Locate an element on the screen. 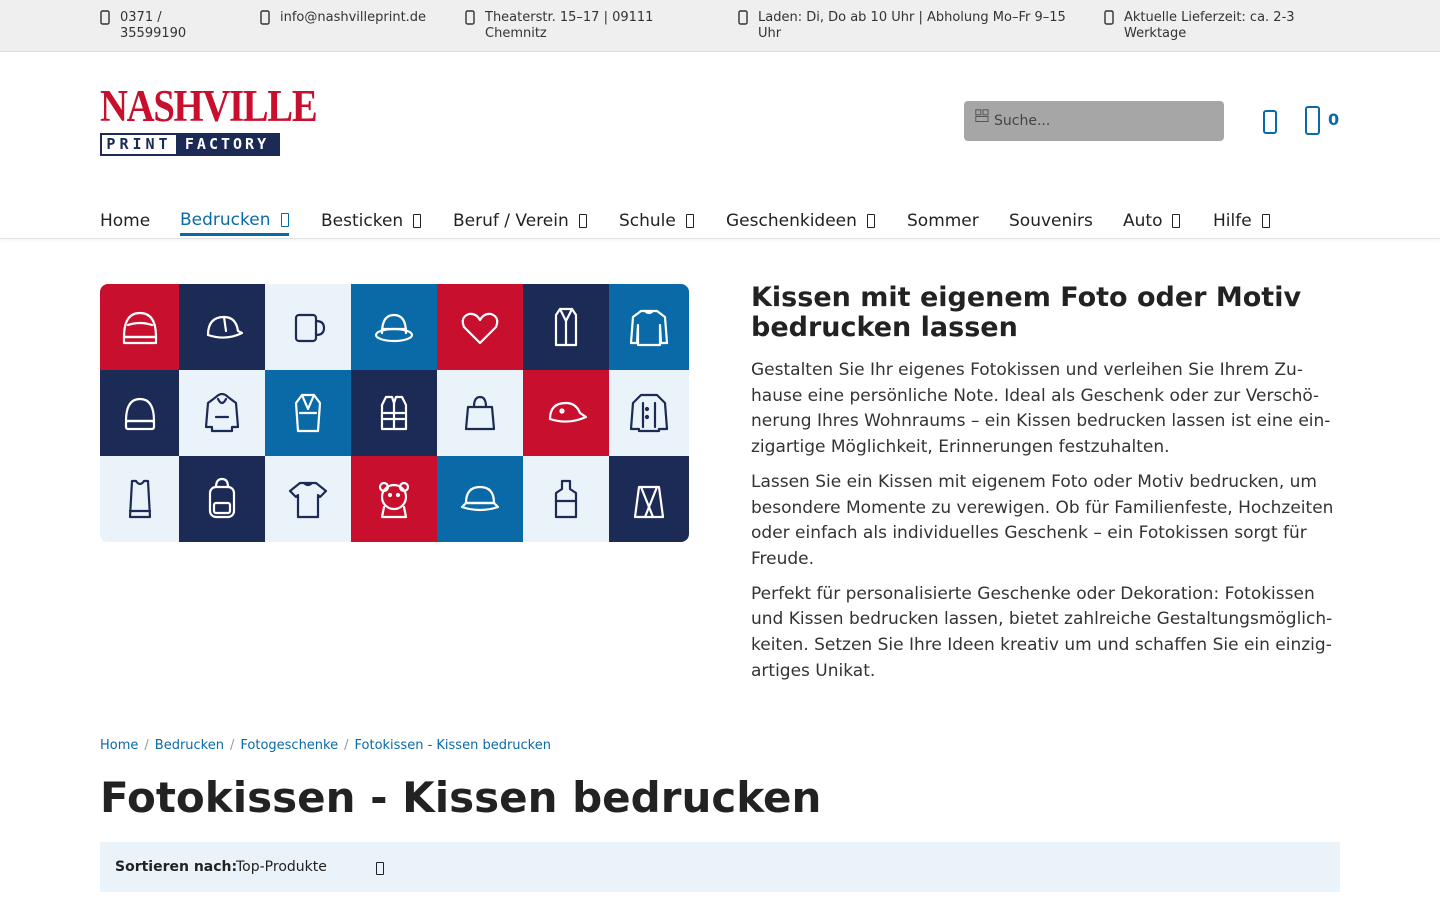  nav-souvenirs-label: Souvenirs is located at coordinates (1051, 221).